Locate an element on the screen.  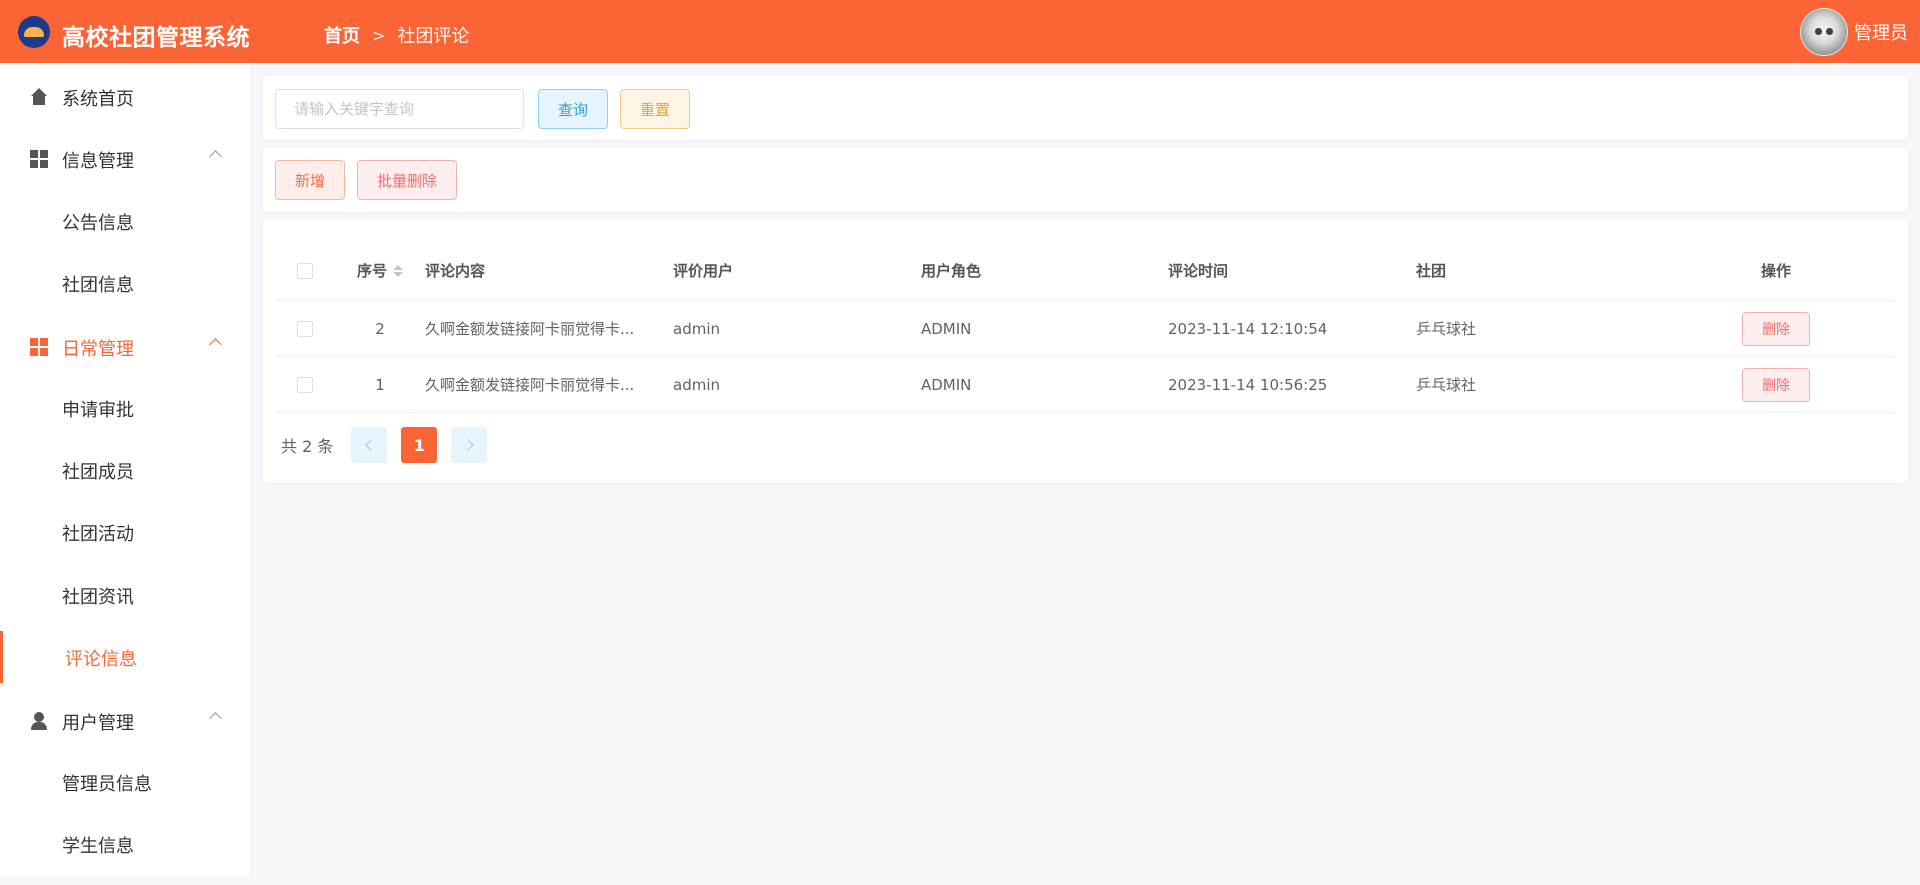
sidebar-item-label: 申请审批 is located at coordinates (98, 410).